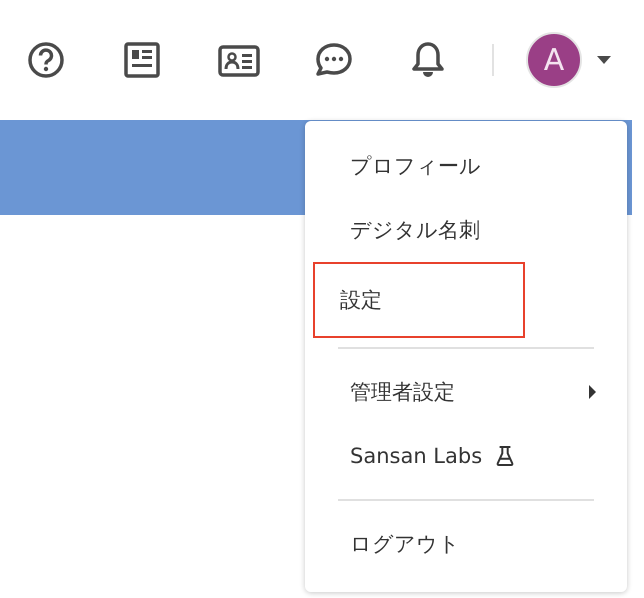  What do you see at coordinates (469, 230) in the screenshot?
I see `menu-item: デジタル名刺` at bounding box center [469, 230].